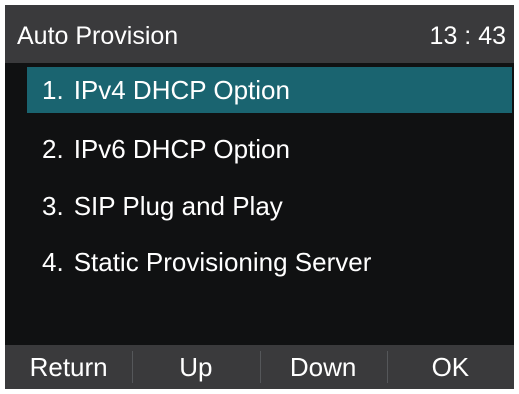 The height and width of the screenshot is (394, 519). Describe the element at coordinates (53, 206) in the screenshot. I see `menu-item-number: 3.` at that location.